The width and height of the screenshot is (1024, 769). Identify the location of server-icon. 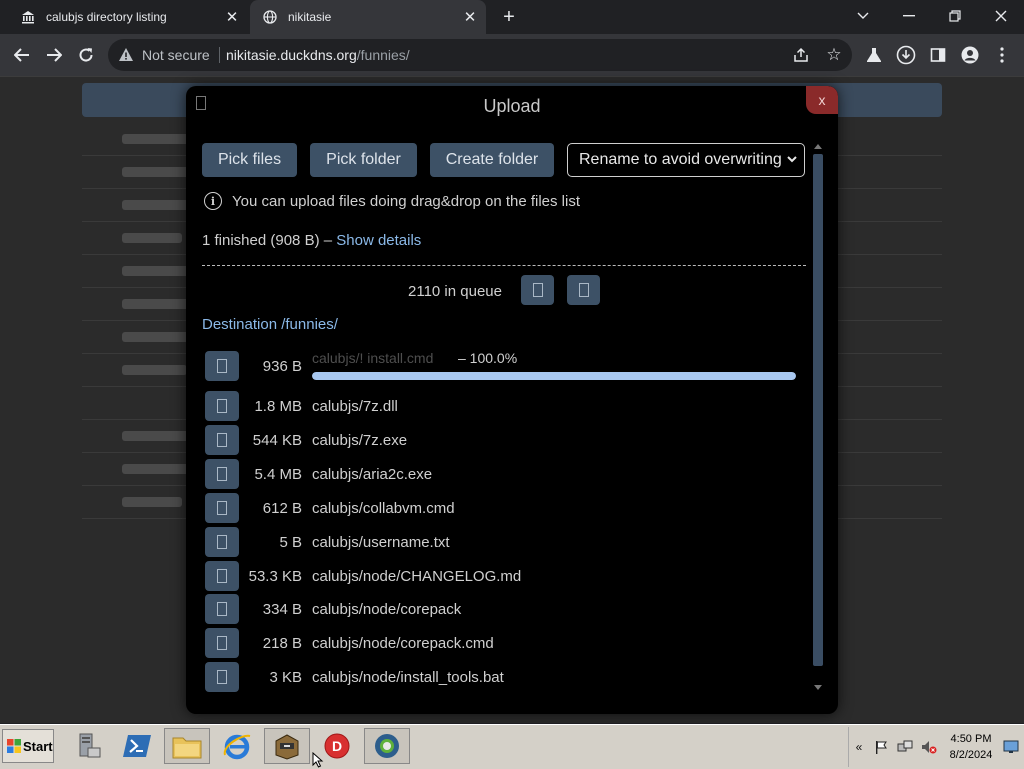
(90, 745).